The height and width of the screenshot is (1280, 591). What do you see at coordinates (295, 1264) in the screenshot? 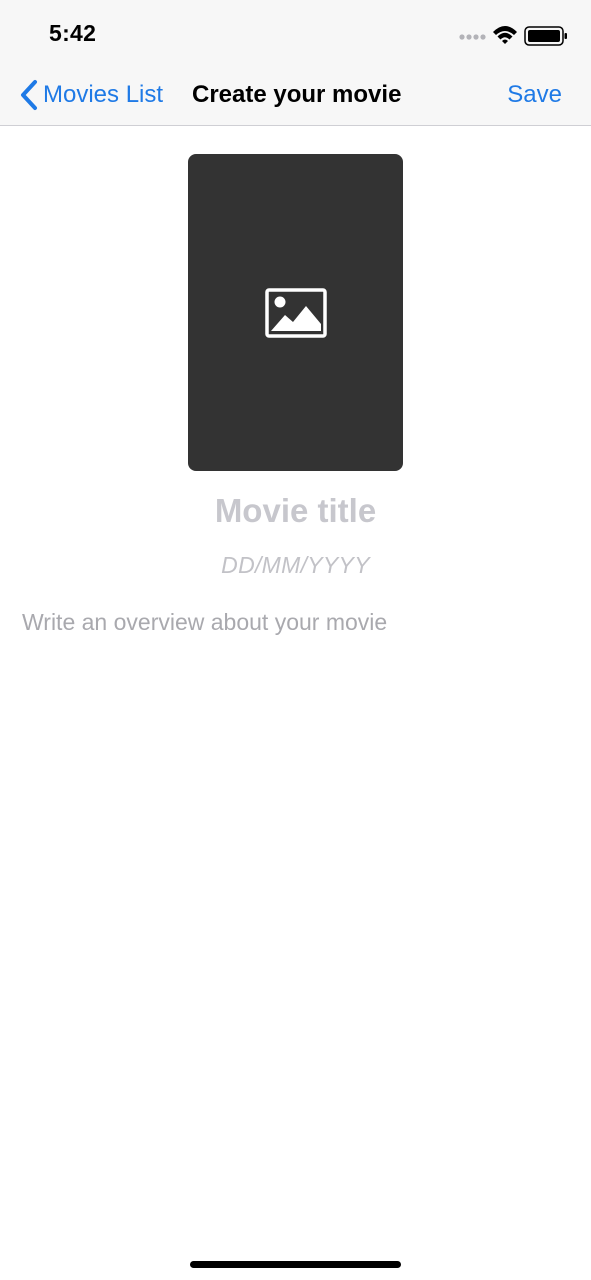
I see `home-indicator` at bounding box center [295, 1264].